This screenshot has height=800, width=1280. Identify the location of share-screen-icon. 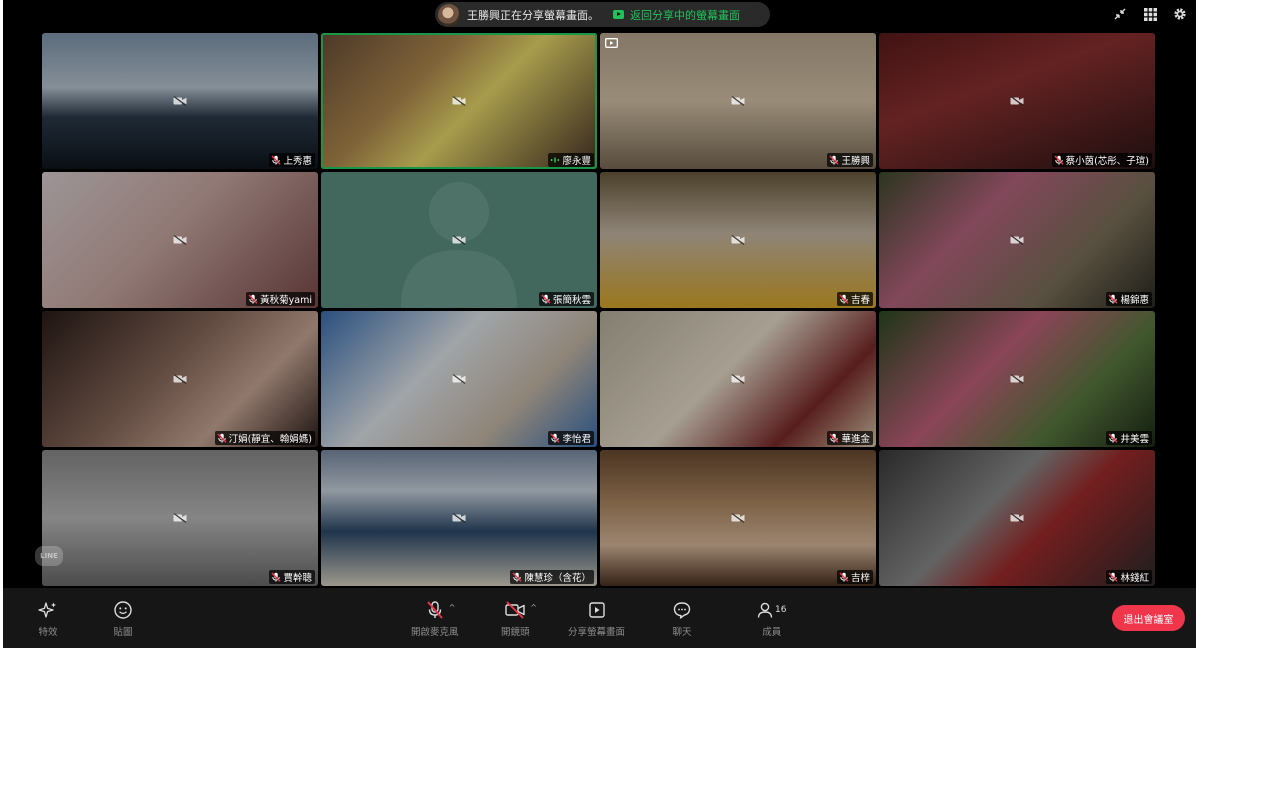
(597, 610).